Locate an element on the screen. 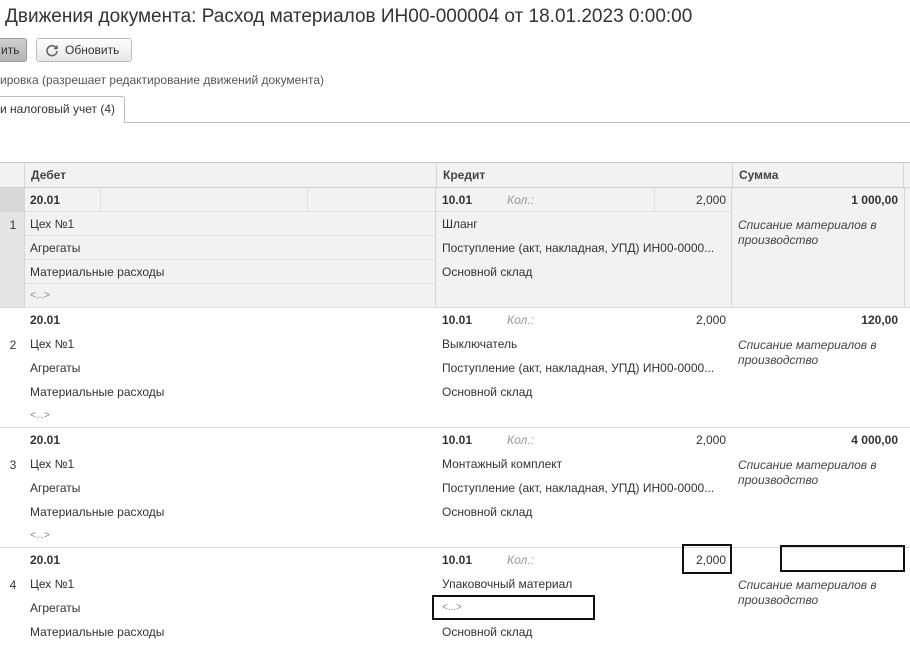  amount: 4 000,00 is located at coordinates (818, 440).